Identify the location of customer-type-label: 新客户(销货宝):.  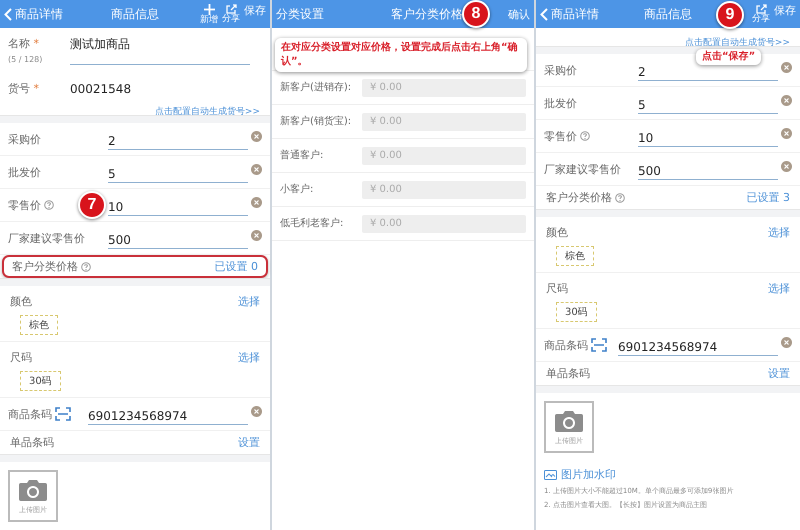
(316, 121).